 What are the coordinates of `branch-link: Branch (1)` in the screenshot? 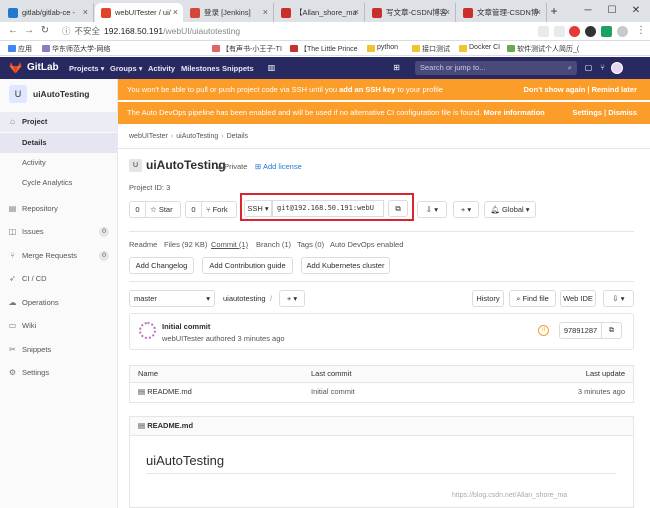 It's located at (273, 244).